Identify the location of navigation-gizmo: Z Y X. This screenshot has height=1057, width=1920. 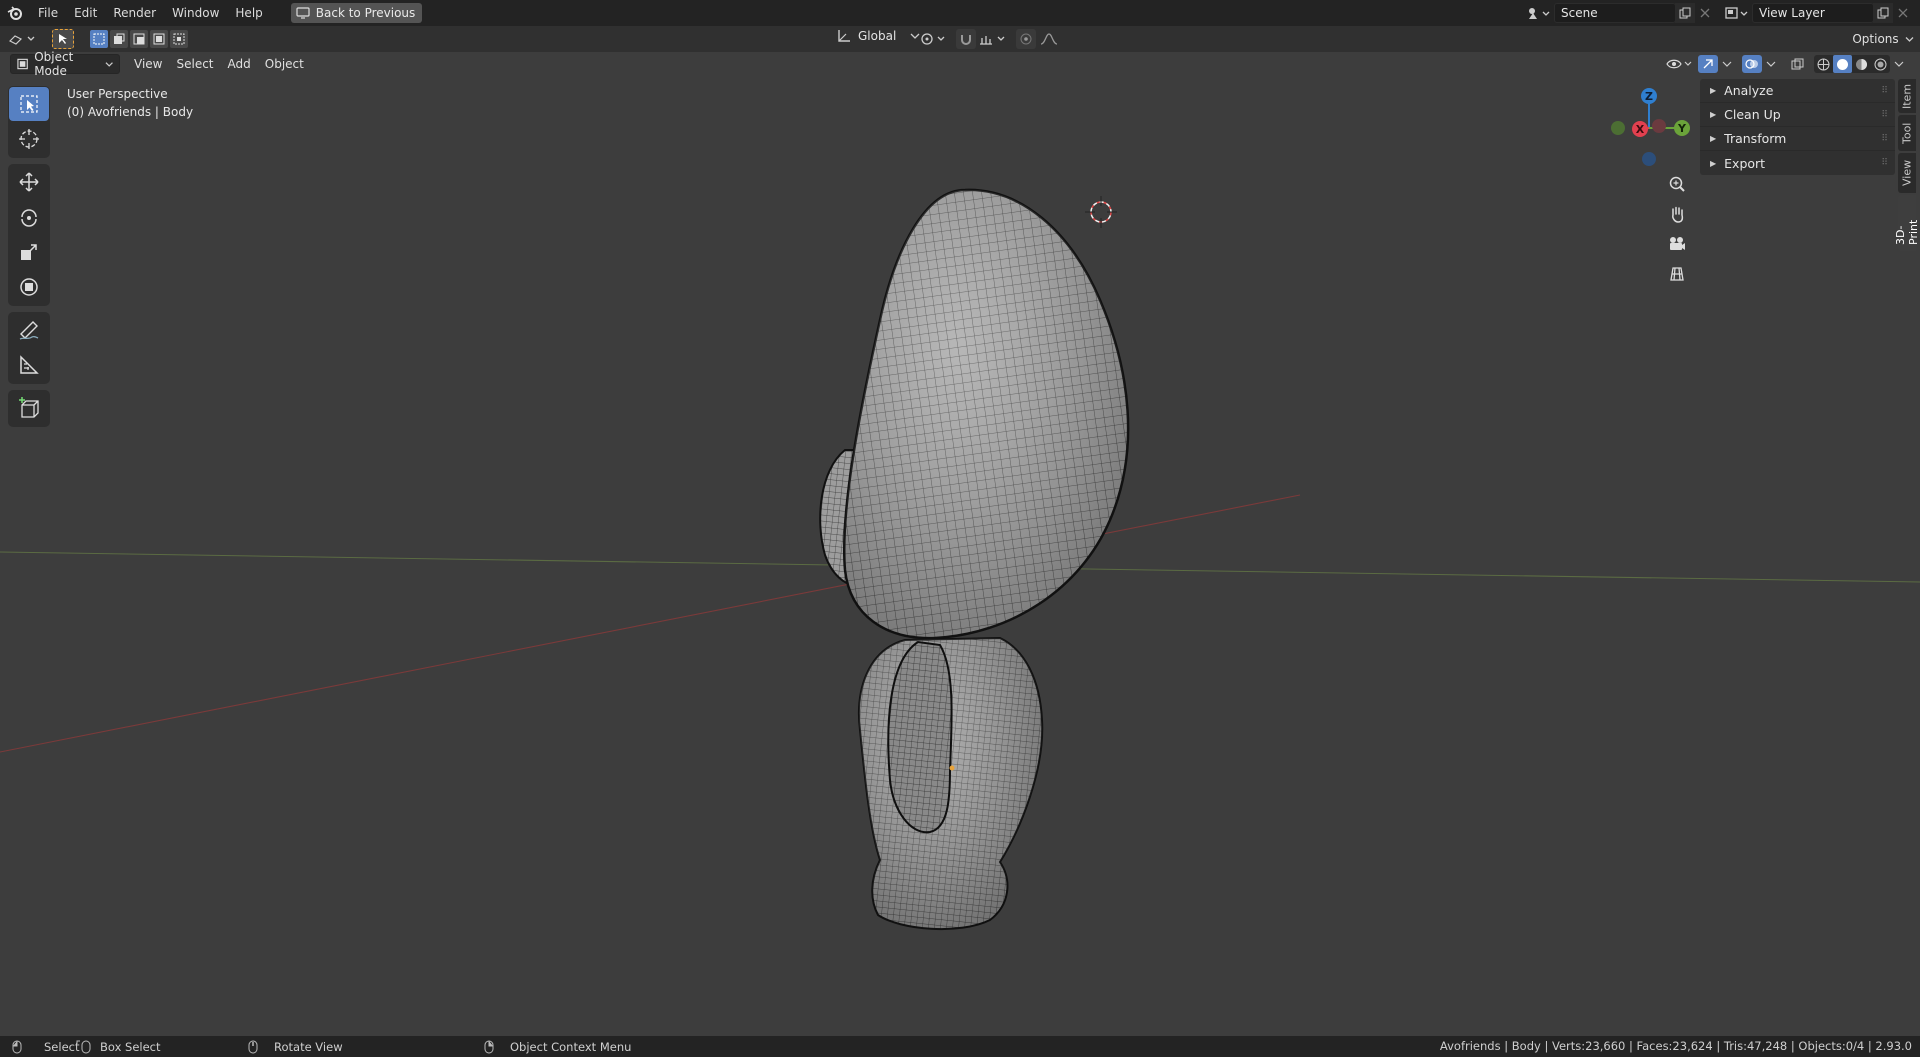
(1649, 129).